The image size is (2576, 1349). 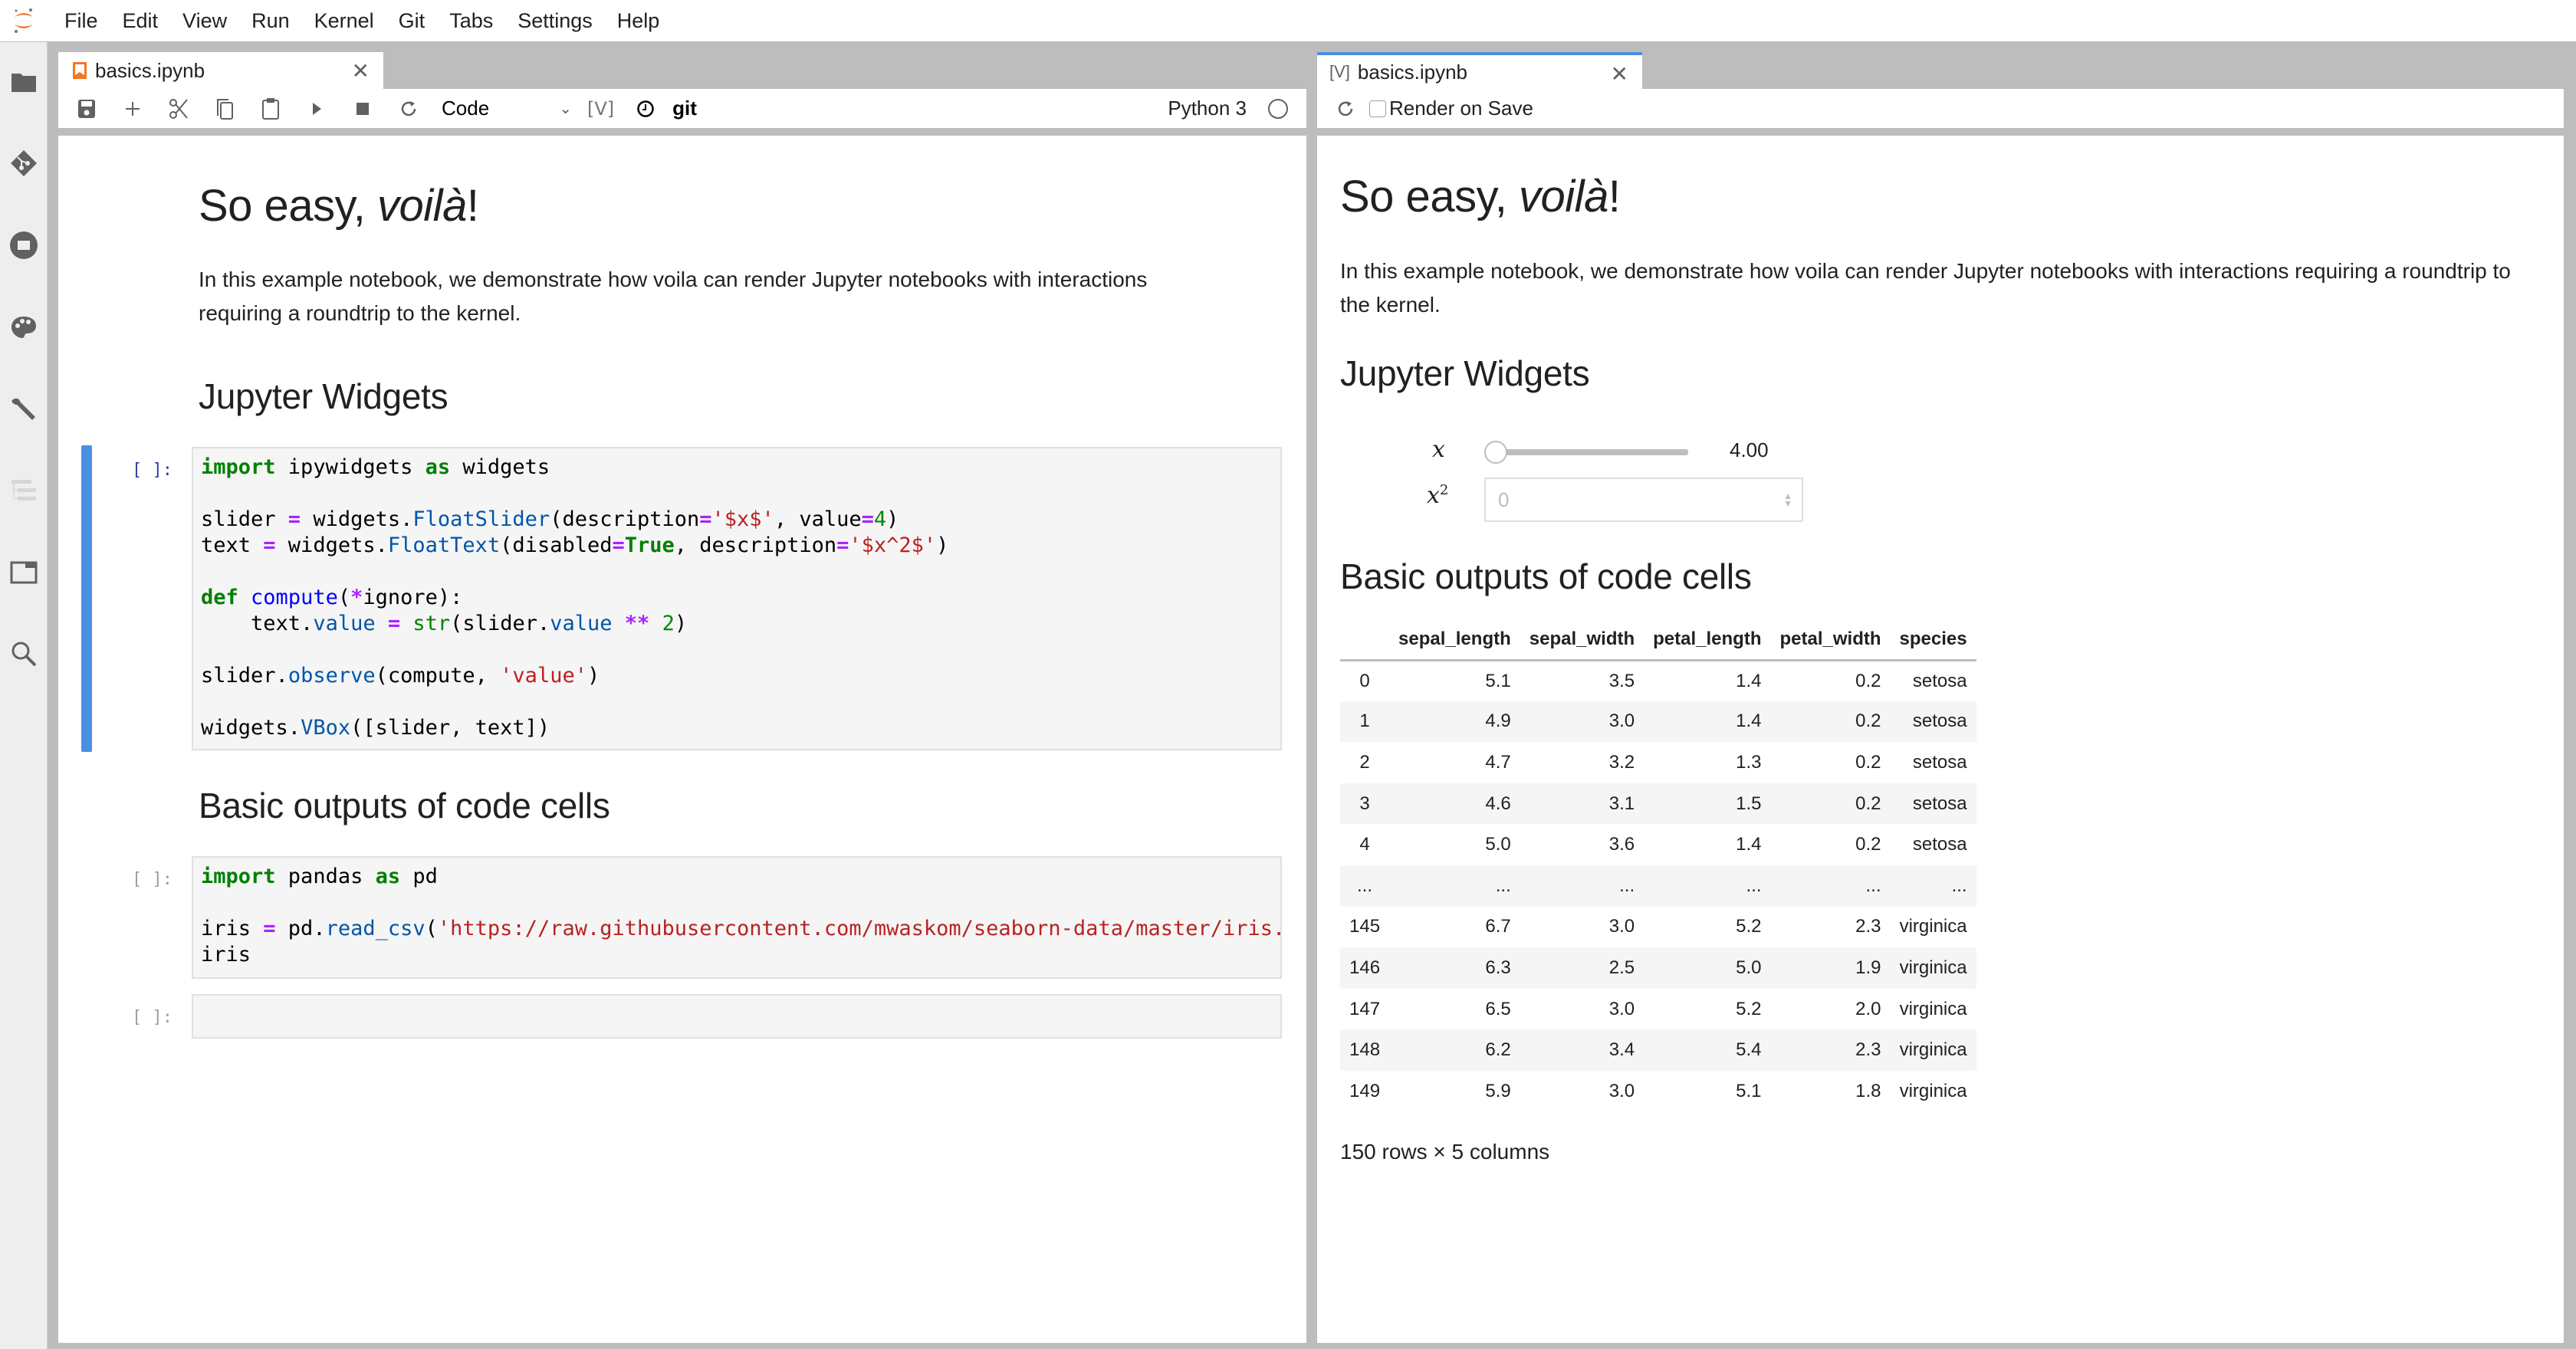 What do you see at coordinates (412, 21) in the screenshot?
I see `menu-git: Git` at bounding box center [412, 21].